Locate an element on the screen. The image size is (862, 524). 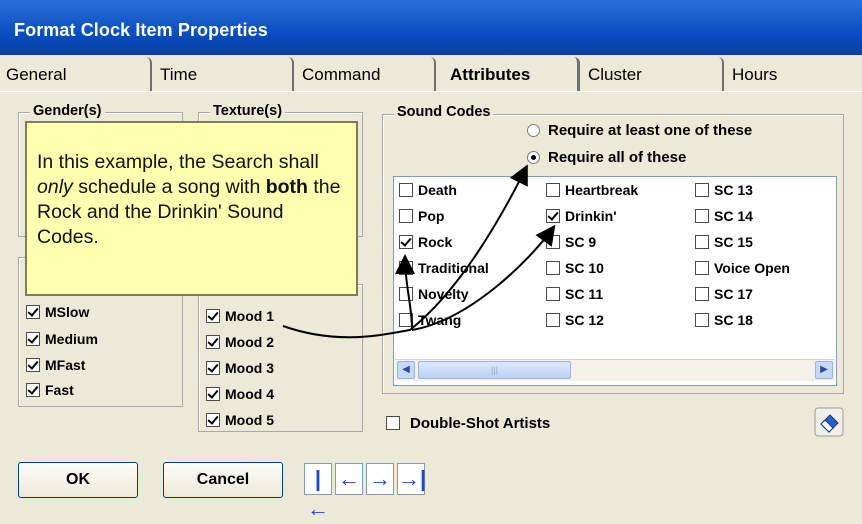
annotation-arrows is located at coordinates (419, 251).